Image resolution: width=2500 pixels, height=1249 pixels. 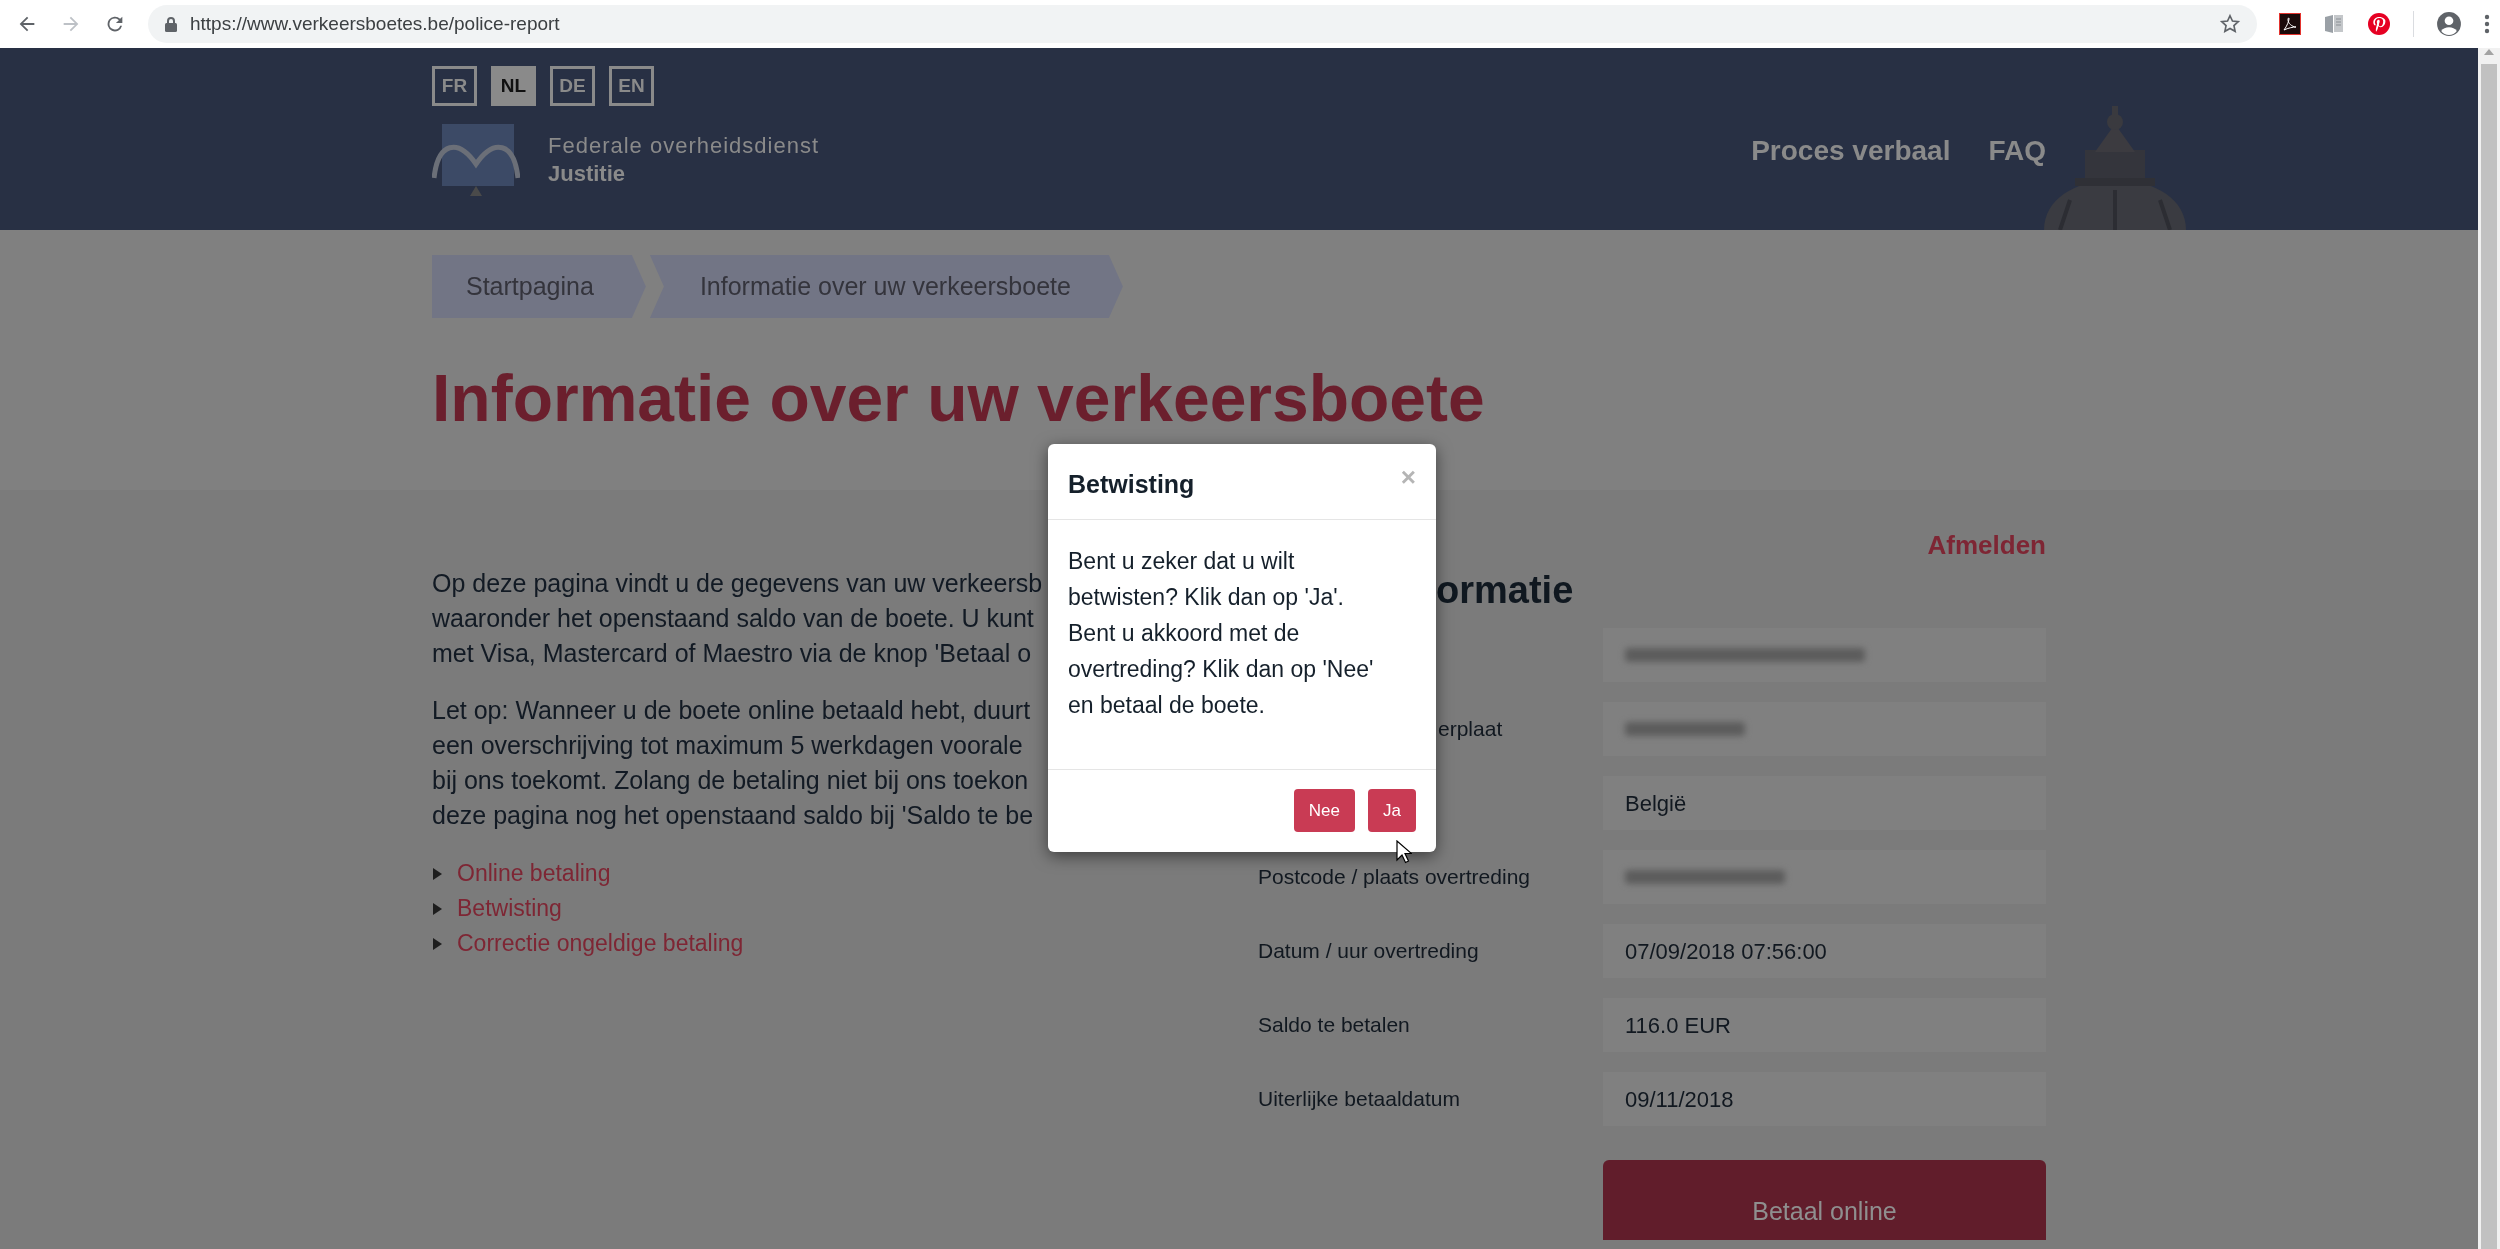 What do you see at coordinates (171, 24) in the screenshot?
I see `lock-icon` at bounding box center [171, 24].